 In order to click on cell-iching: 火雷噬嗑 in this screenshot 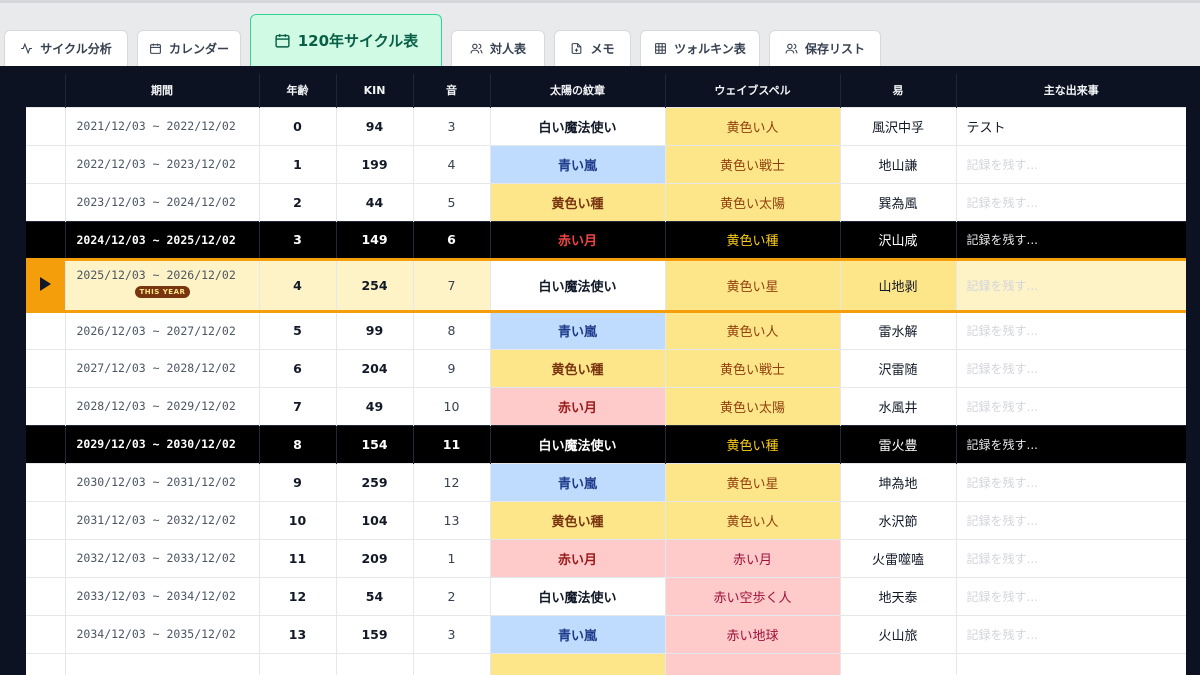, I will do `click(897, 557)`.